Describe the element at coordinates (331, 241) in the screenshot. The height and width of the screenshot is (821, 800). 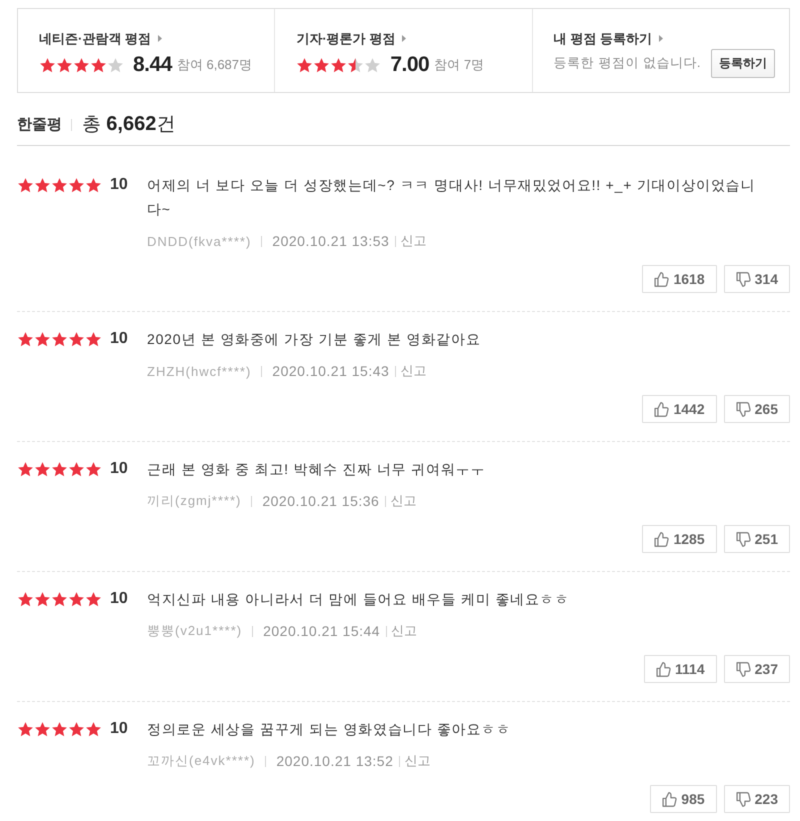
I see `review-date: 2020.10.21 13:53` at that location.